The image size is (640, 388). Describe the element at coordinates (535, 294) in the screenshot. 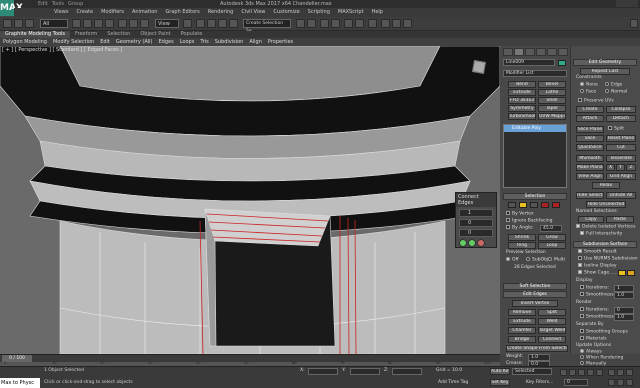

I see `edit-edges-header: Edit Edges` at that location.